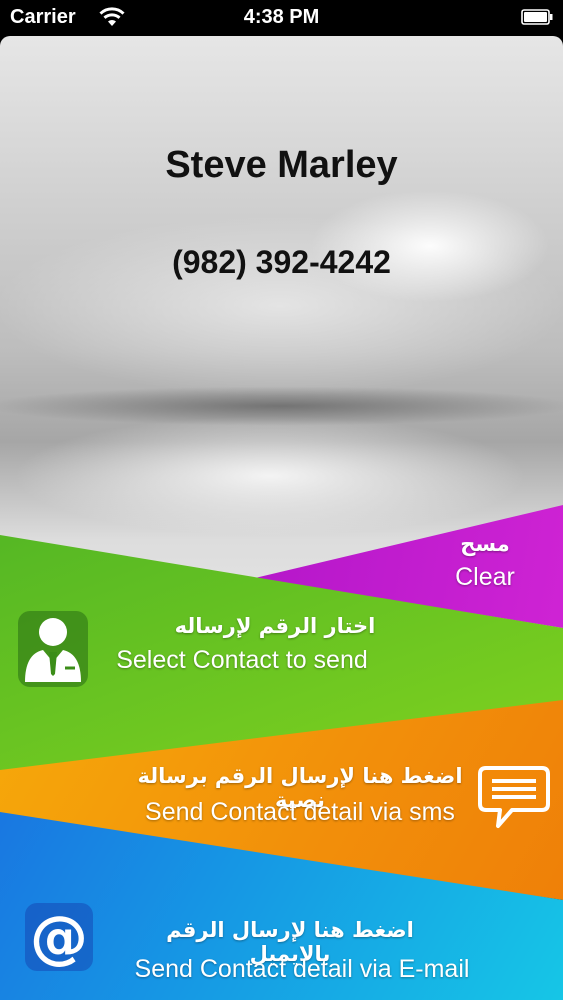  I want to click on at-sign-icon: @, so click(59, 937).